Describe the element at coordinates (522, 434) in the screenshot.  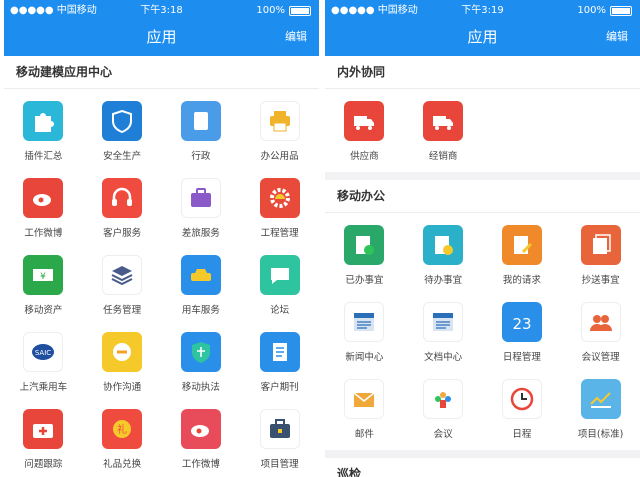
I see `app-label: 日程` at that location.